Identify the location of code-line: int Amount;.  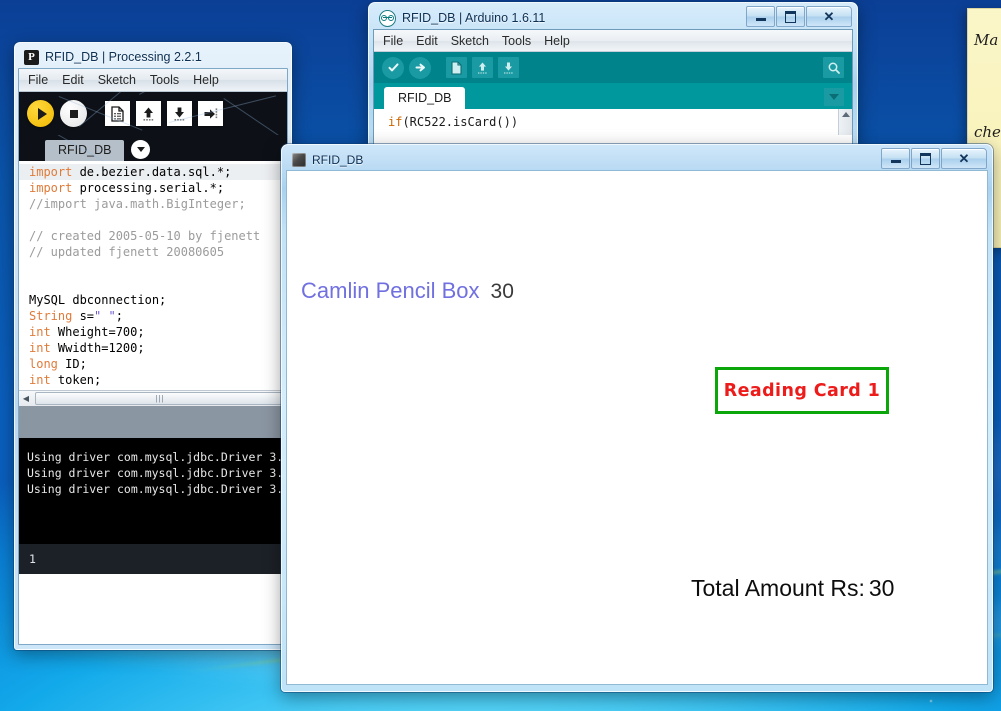
(158, 389).